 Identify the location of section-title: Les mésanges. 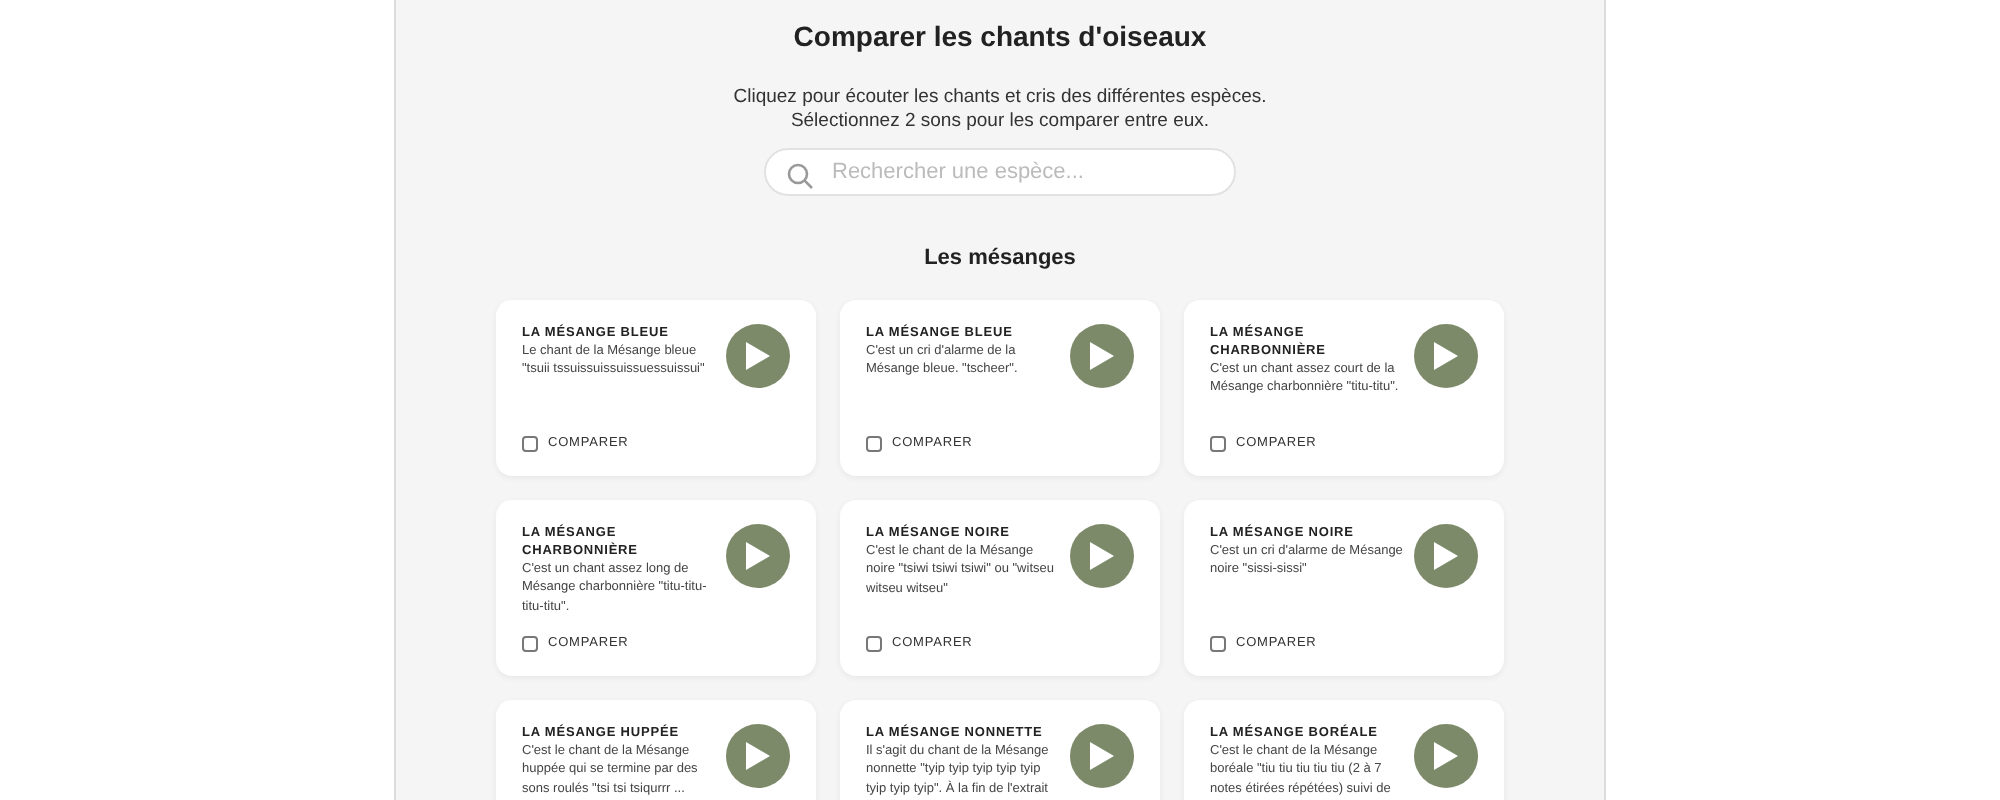
(1000, 259).